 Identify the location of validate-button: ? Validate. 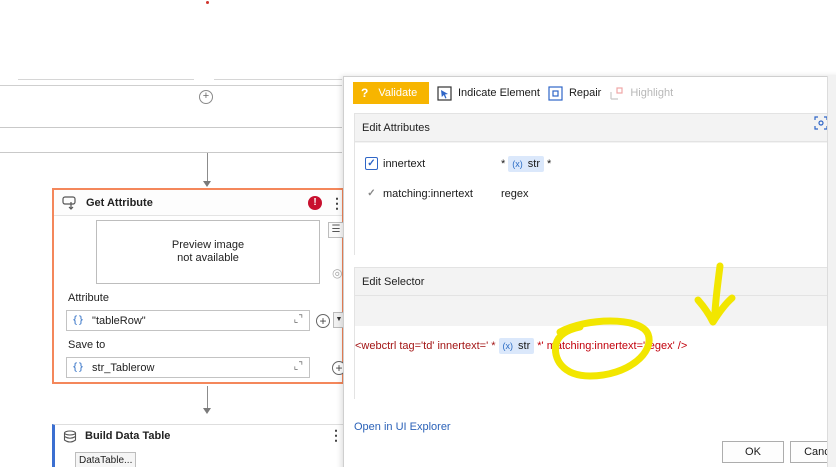
(391, 93).